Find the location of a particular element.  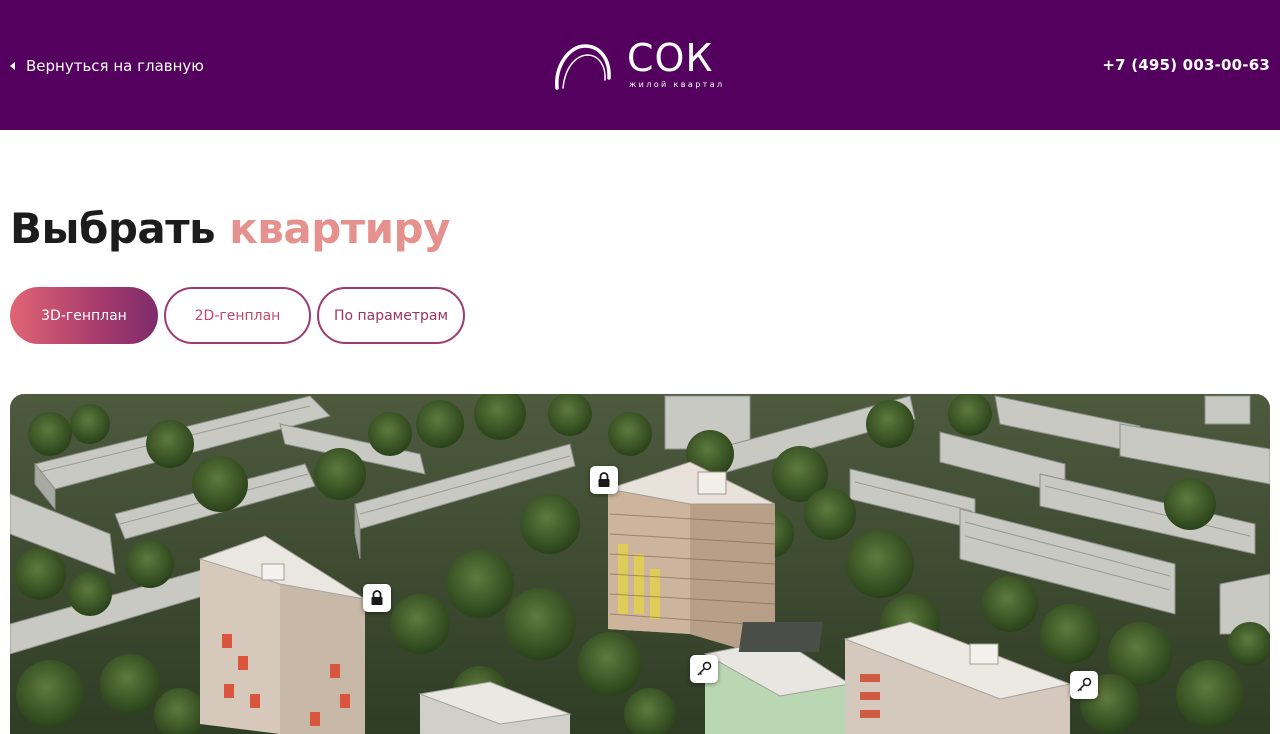

page-title: Выбрать квартиру is located at coordinates (230, 228).